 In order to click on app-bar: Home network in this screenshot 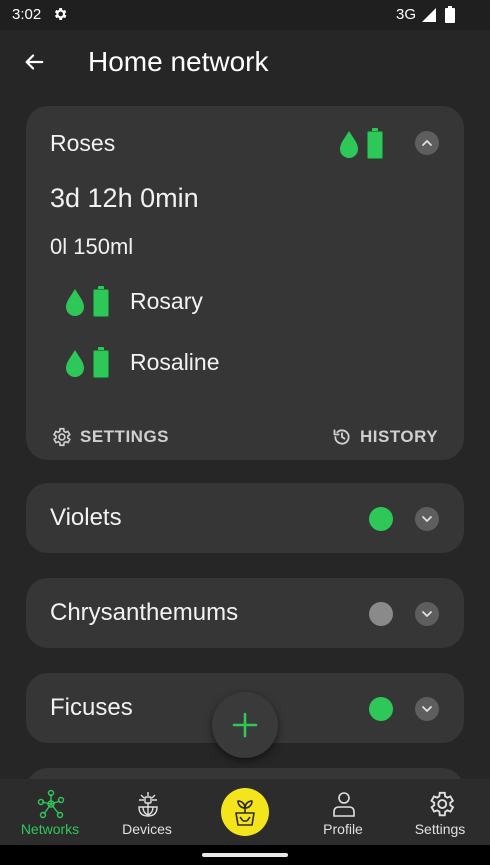, I will do `click(245, 62)`.